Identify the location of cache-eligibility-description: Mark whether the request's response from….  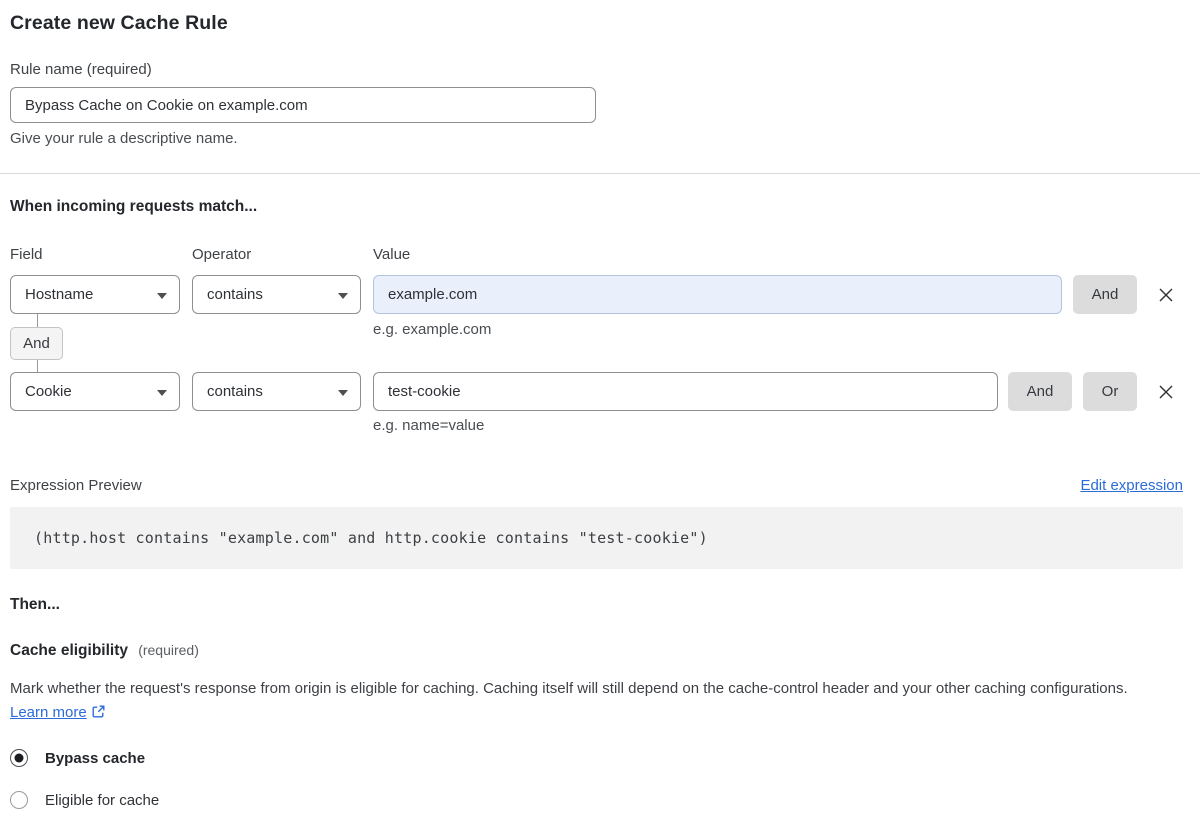
(590, 701).